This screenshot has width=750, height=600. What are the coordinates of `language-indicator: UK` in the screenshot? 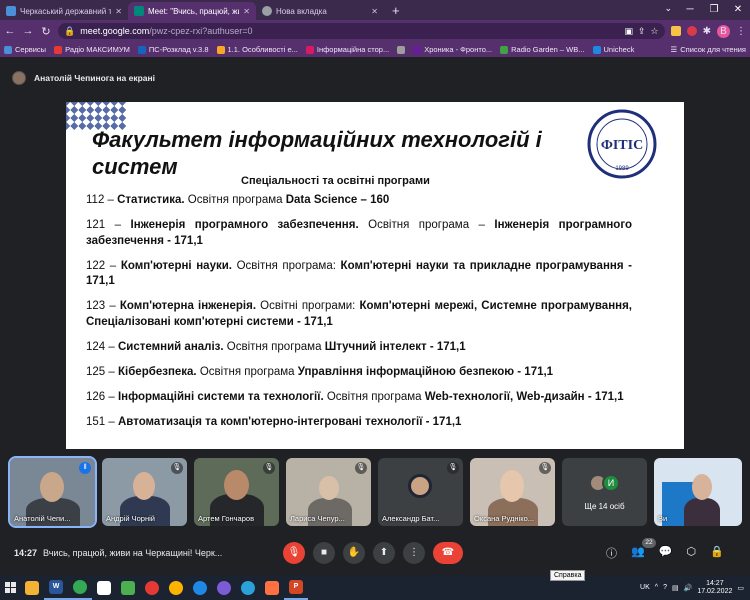 It's located at (645, 587).